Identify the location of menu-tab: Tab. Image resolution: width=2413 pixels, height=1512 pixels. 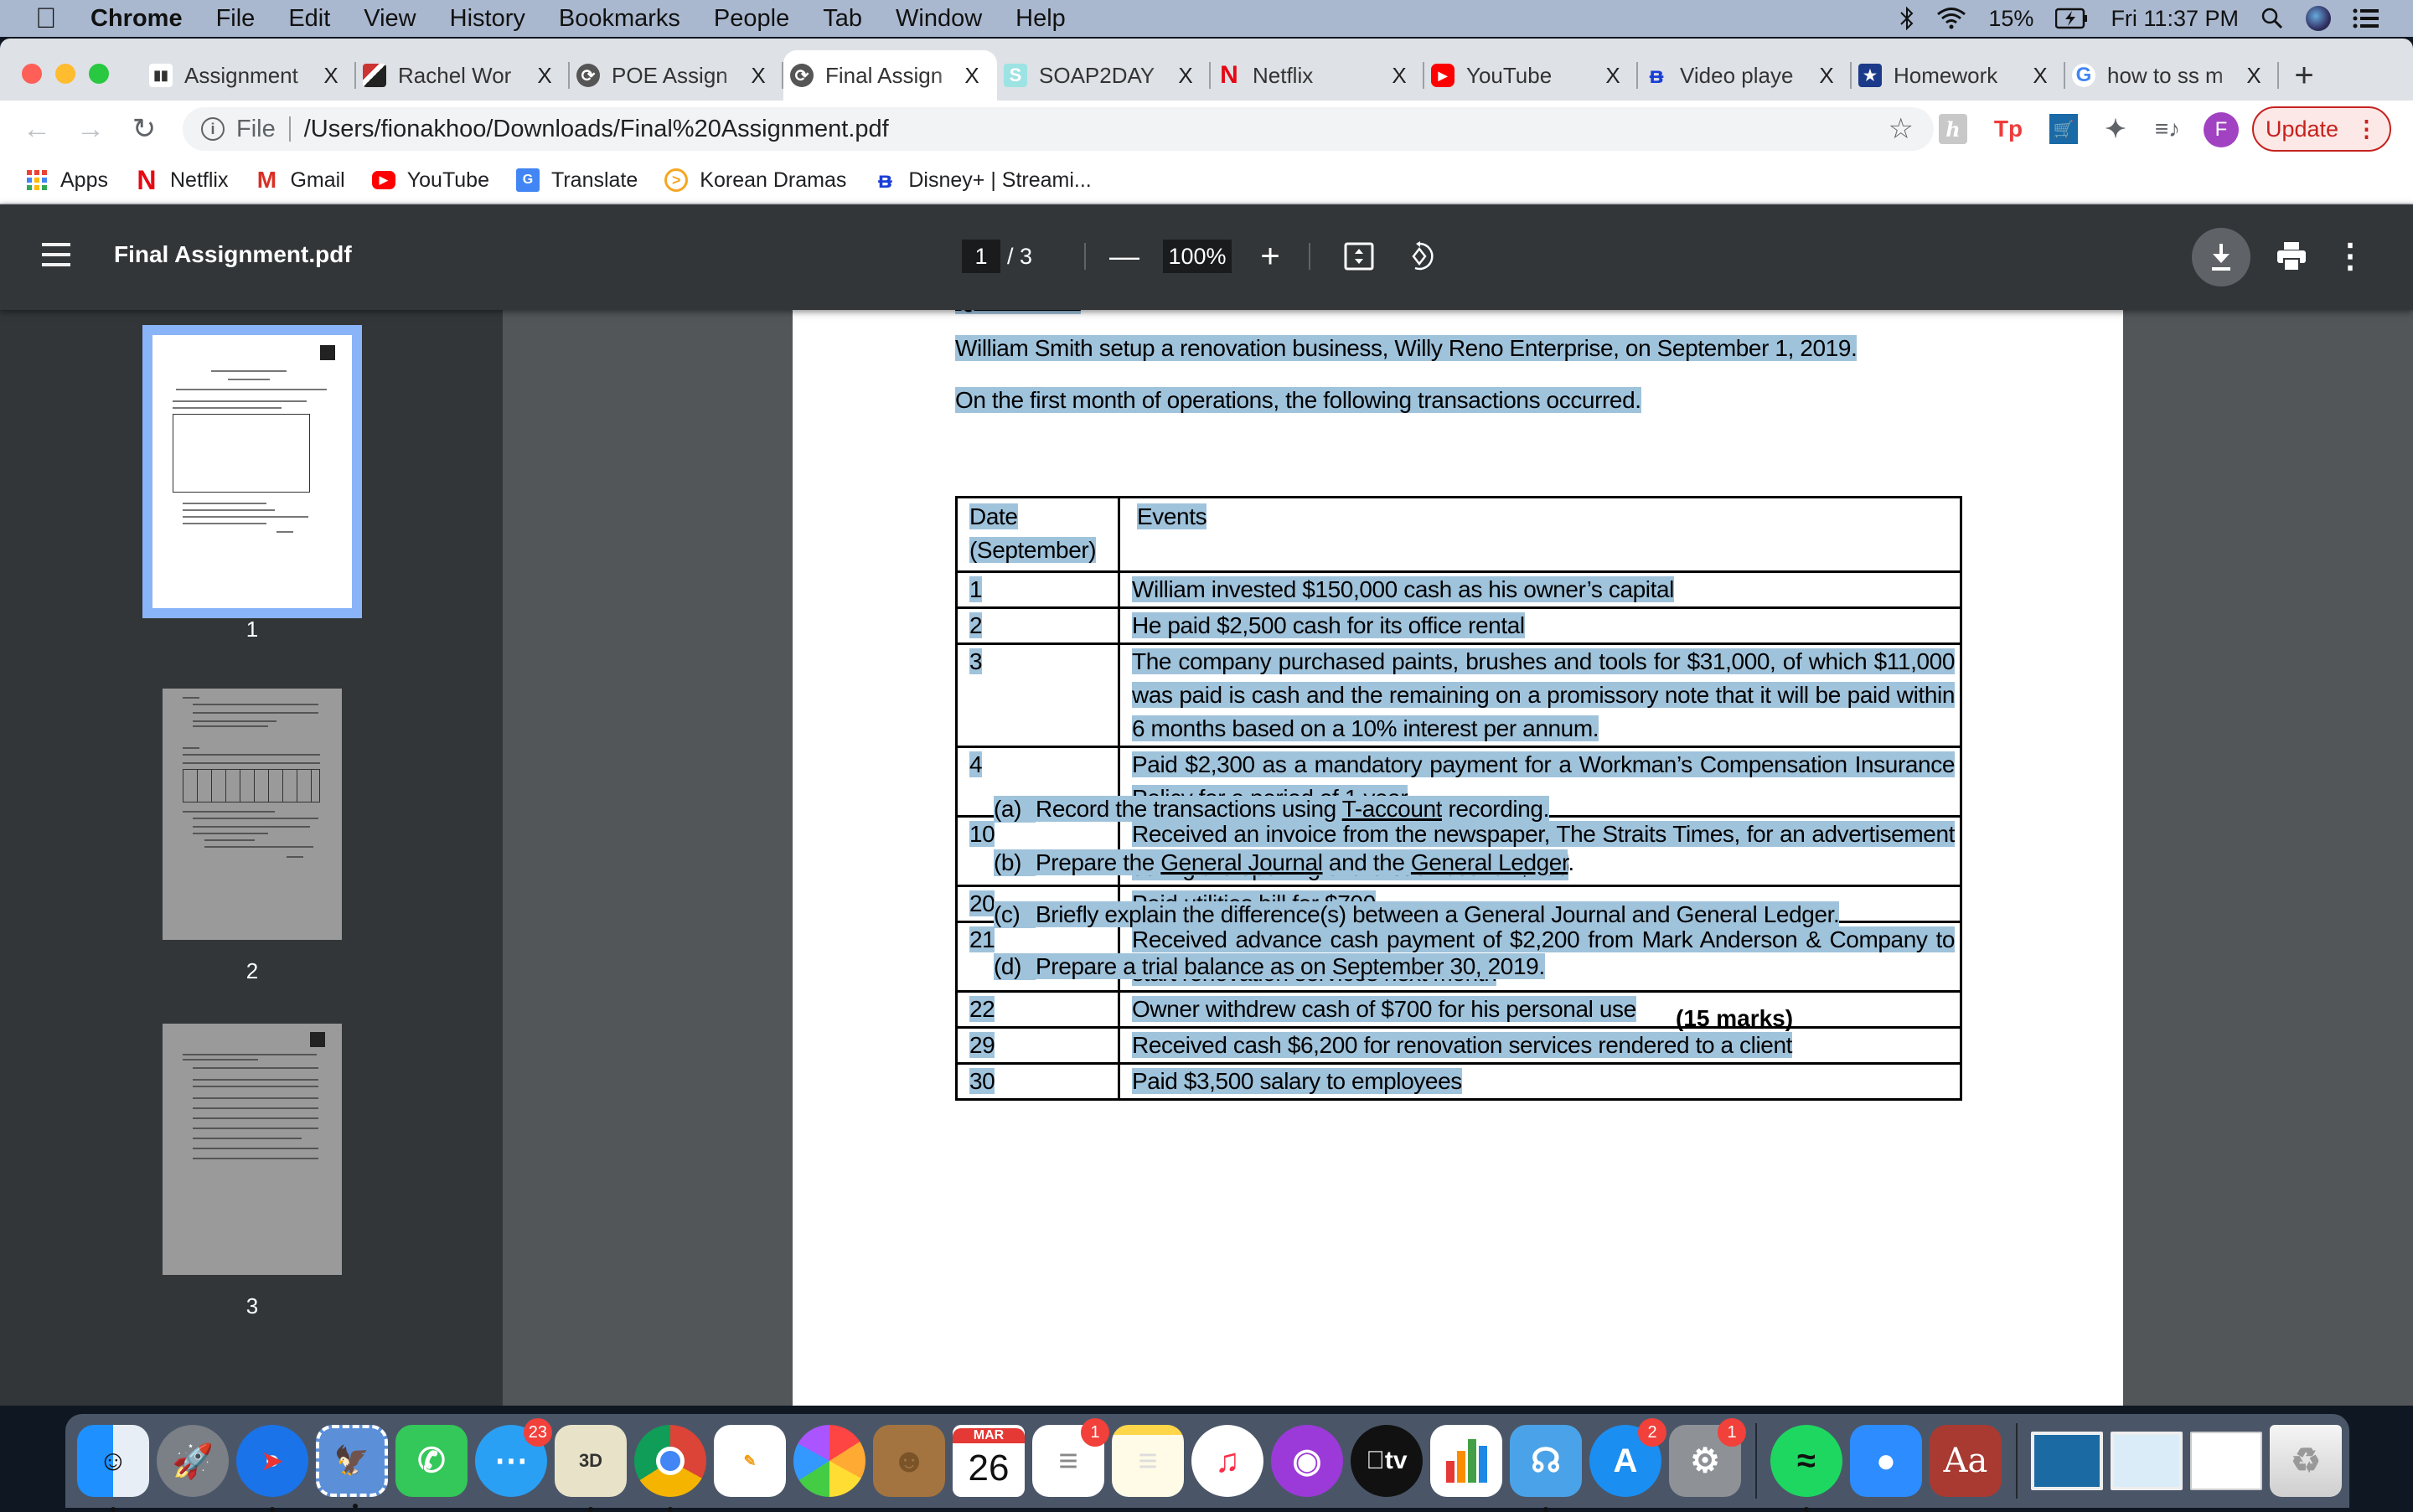
(842, 19).